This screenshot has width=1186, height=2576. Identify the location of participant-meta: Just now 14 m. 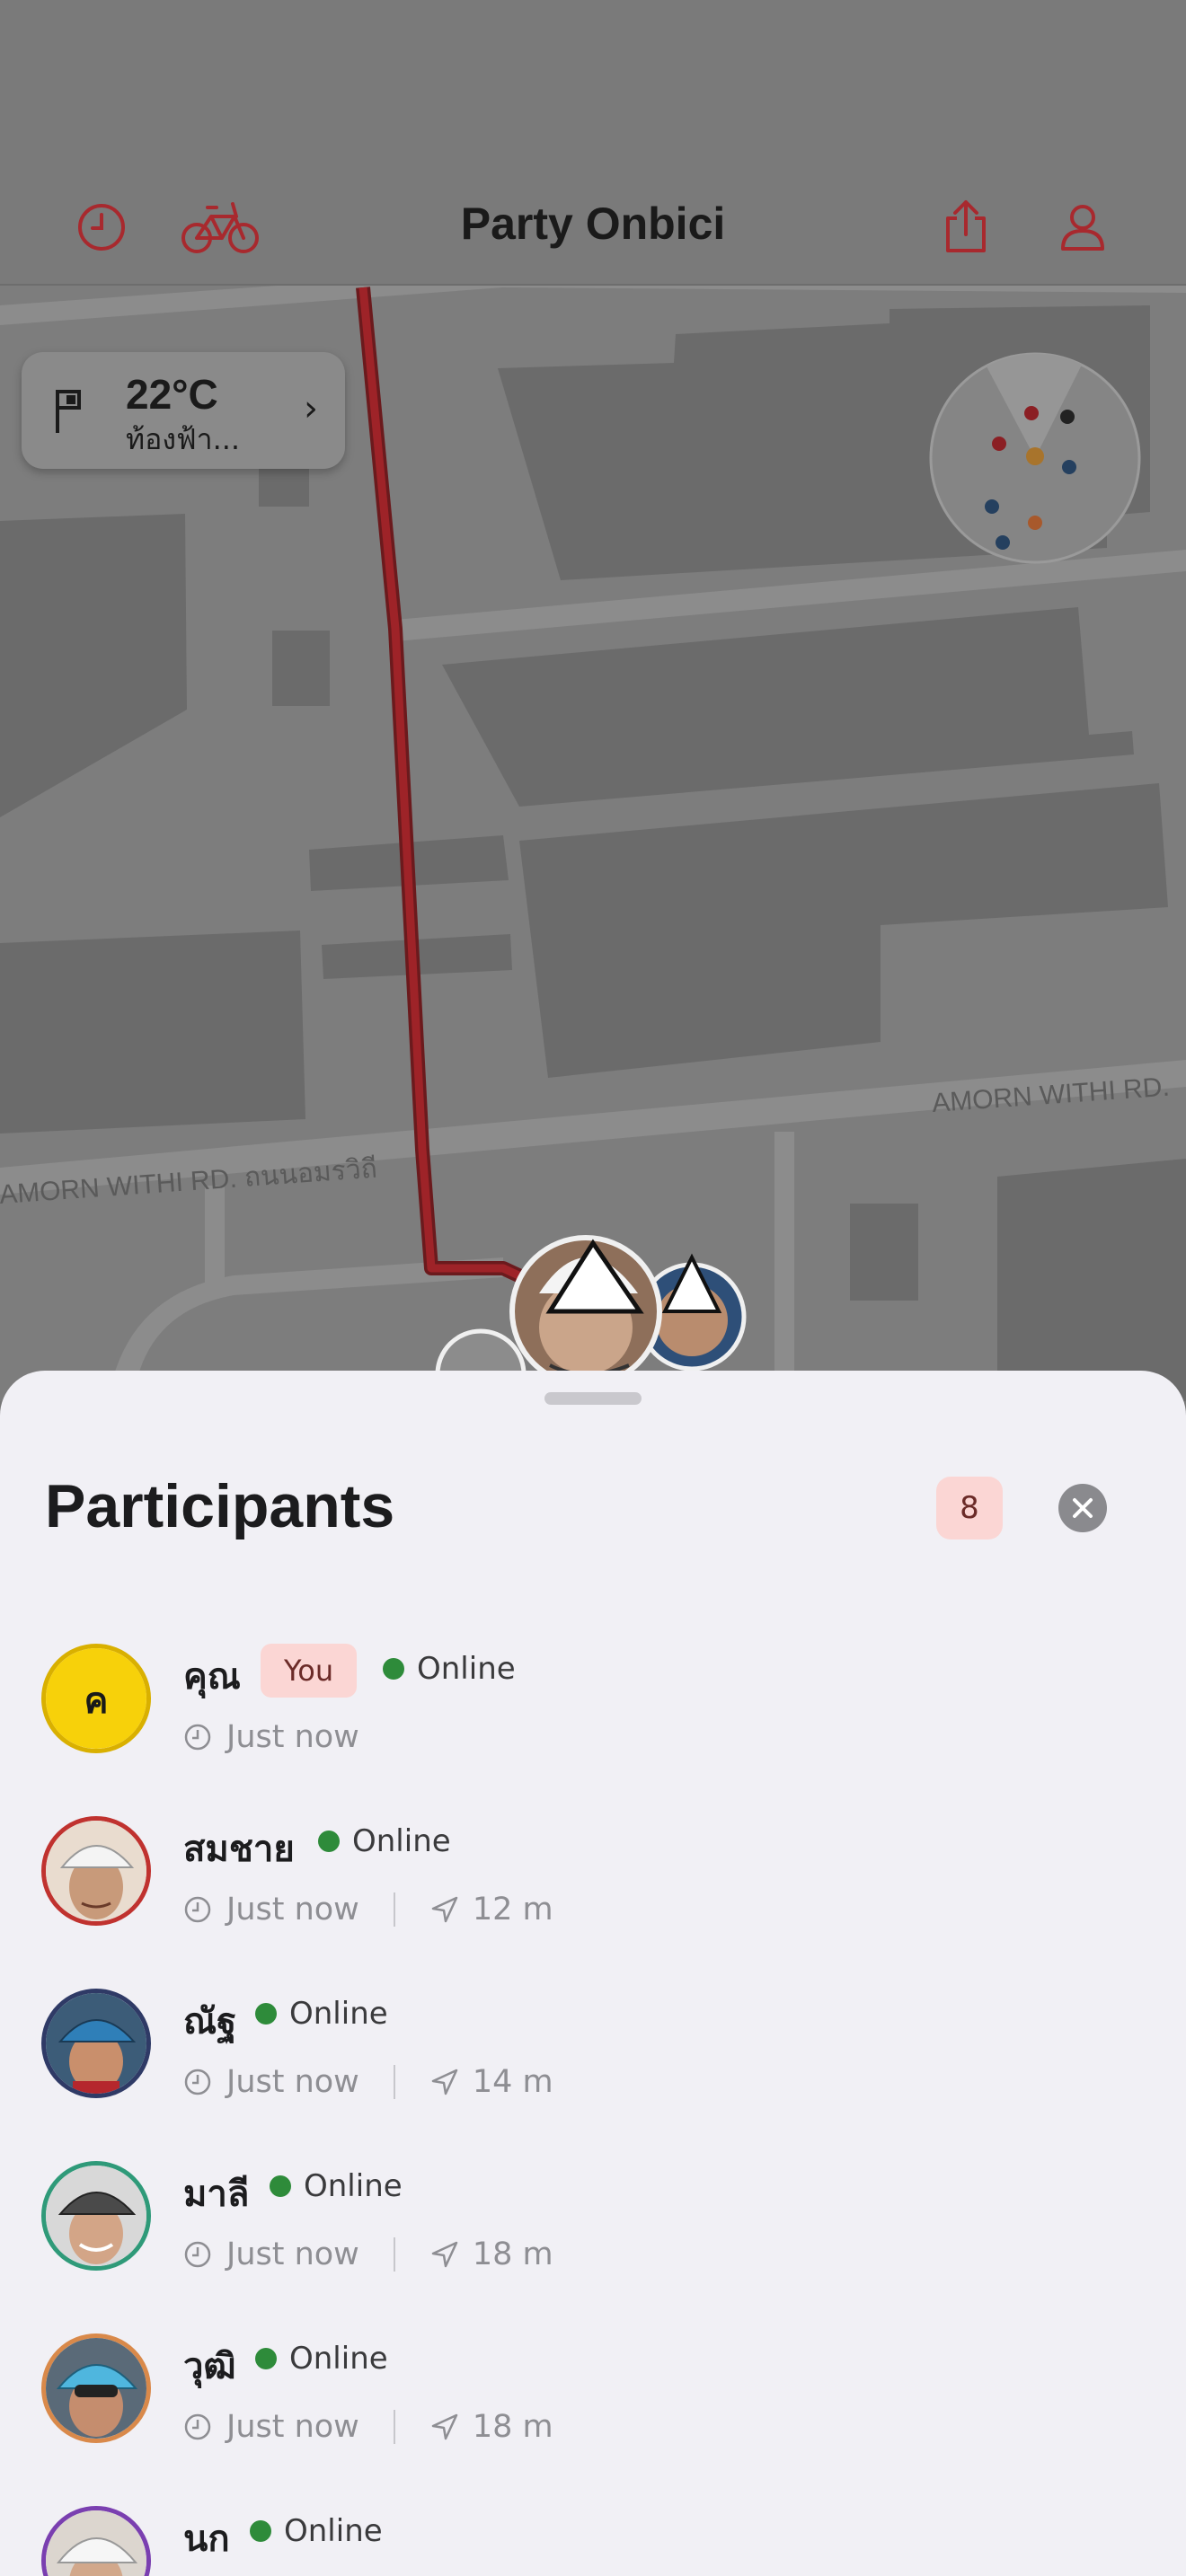
(368, 2082).